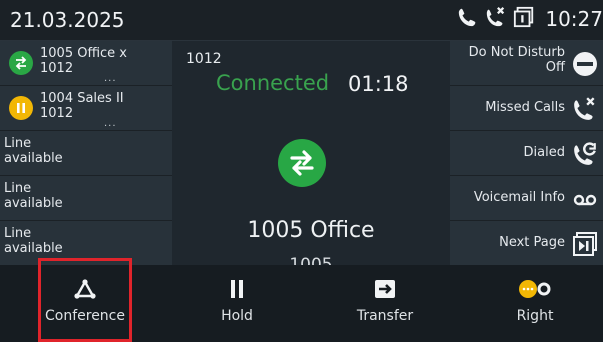 The height and width of the screenshot is (342, 603). Describe the element at coordinates (535, 289) in the screenshot. I see `right-nav-icon` at that location.